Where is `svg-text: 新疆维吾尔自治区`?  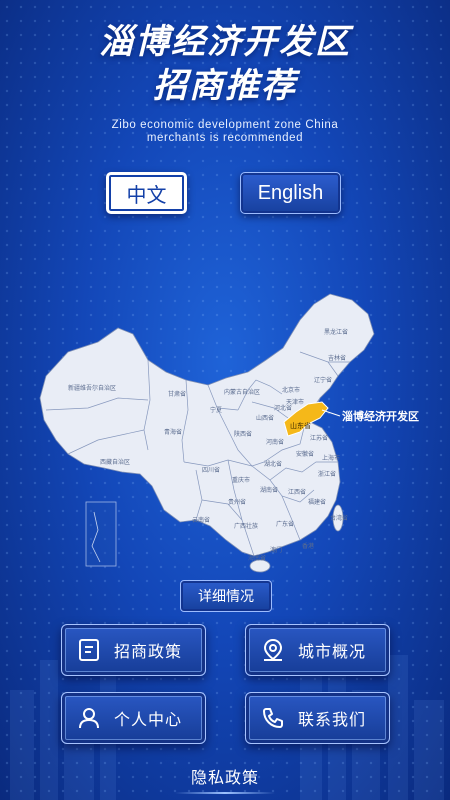
svg-text: 新疆维吾尔自治区 is located at coordinates (92, 388).